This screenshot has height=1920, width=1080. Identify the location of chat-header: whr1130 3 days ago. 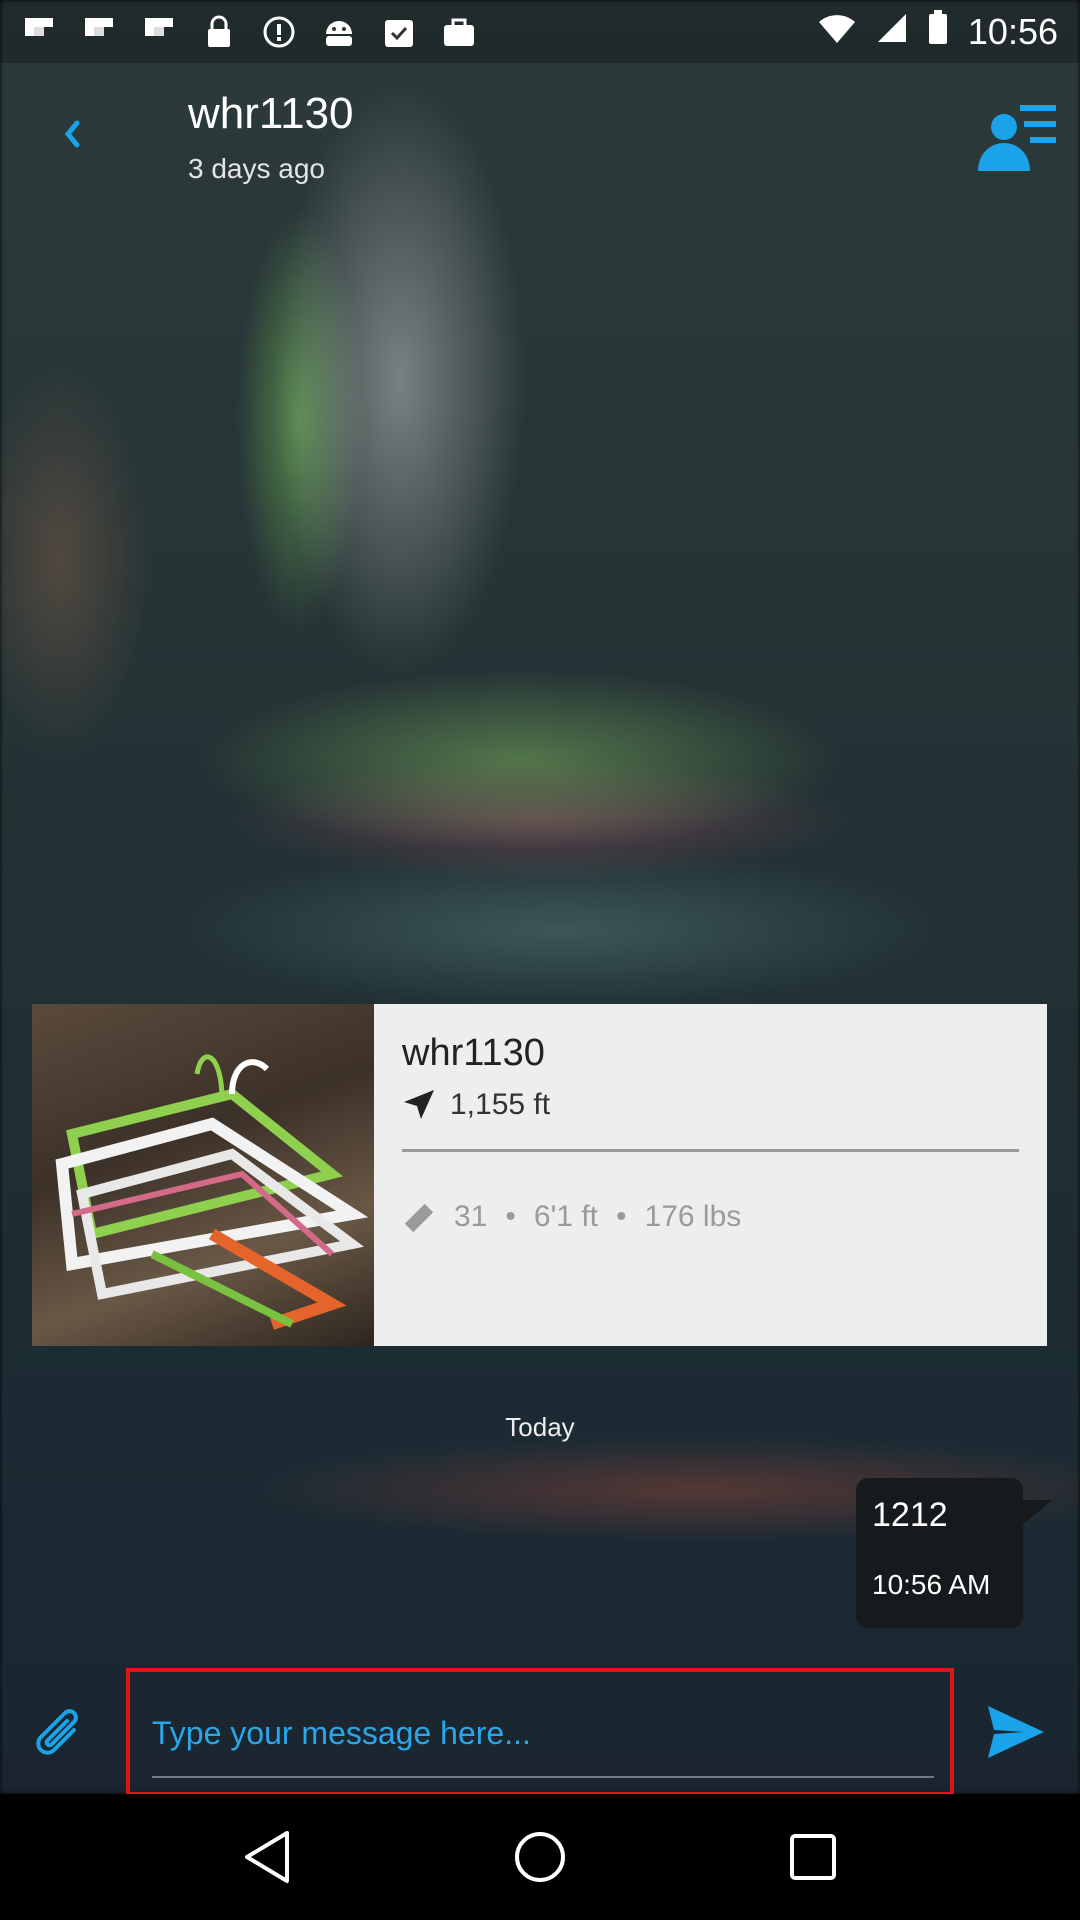
(540, 133).